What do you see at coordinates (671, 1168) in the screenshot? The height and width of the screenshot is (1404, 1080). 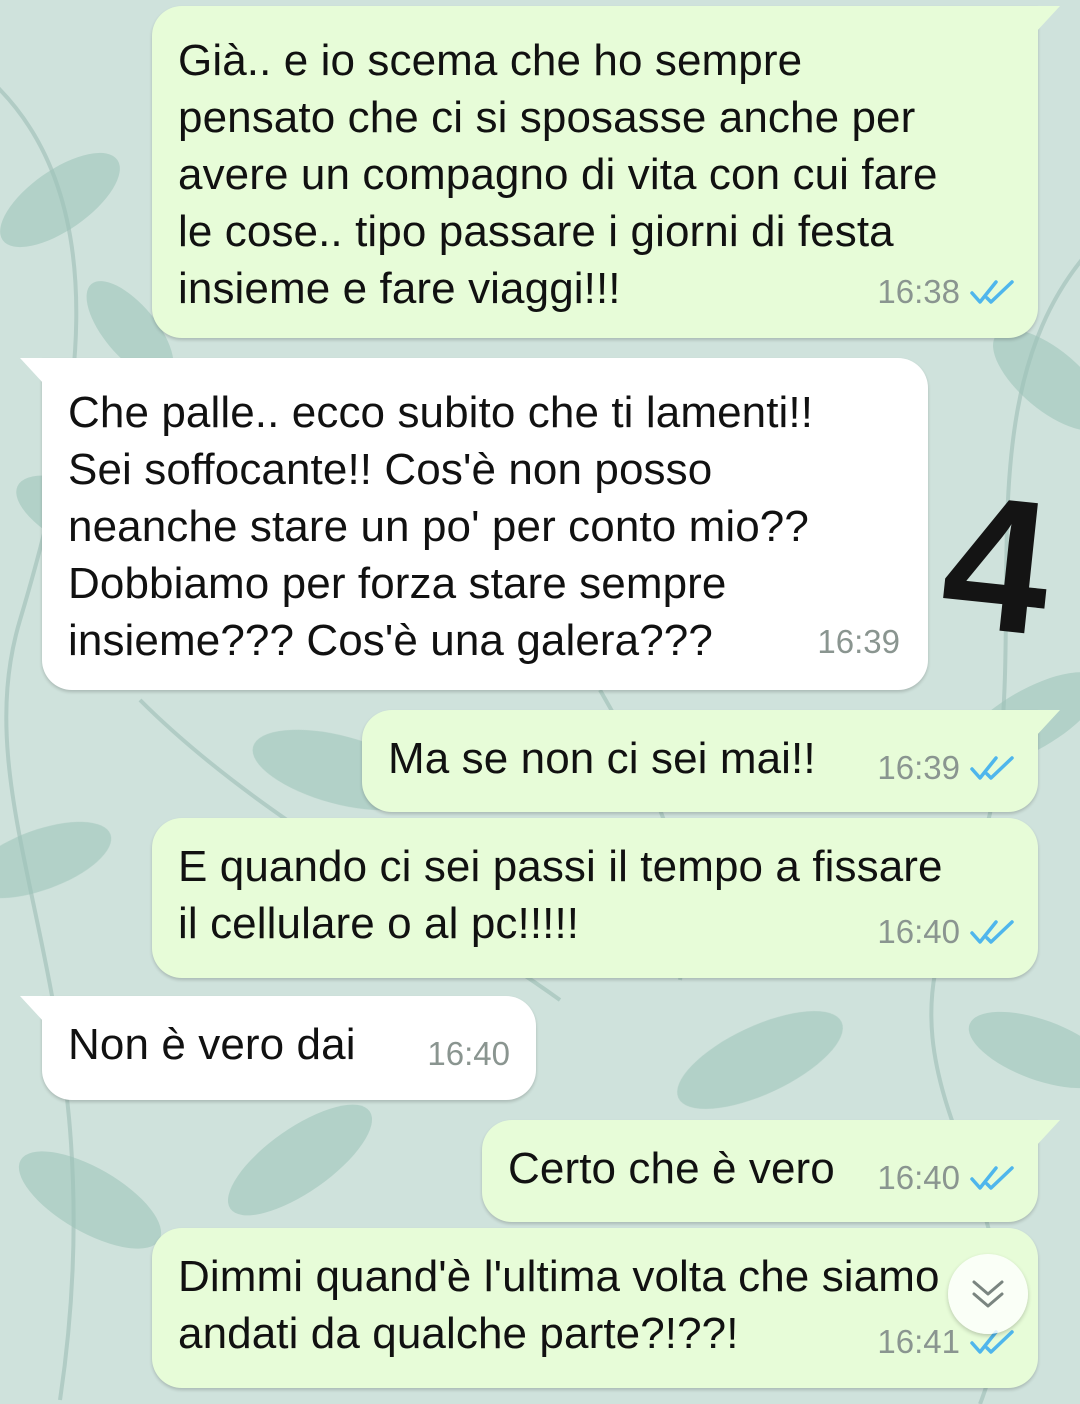 I see `message-text: Certo che è vero` at bounding box center [671, 1168].